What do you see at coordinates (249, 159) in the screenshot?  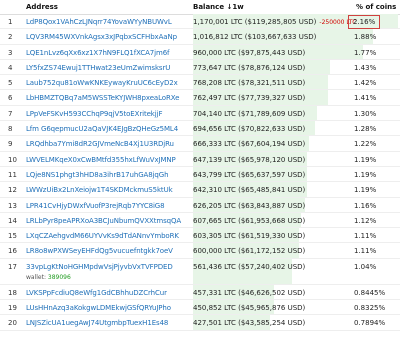 I see `balance-text: 647,139 LTC ($65,978,120 USD)` at bounding box center [249, 159].